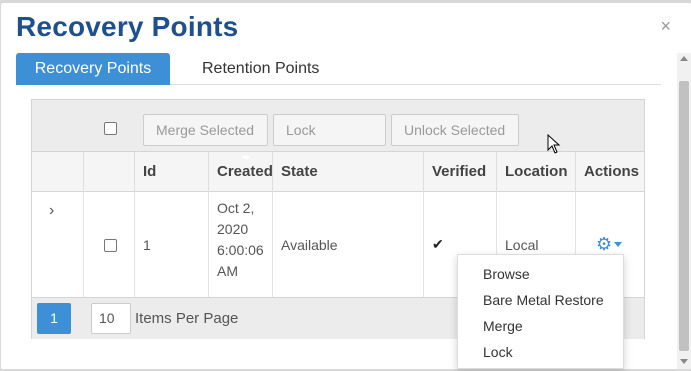  What do you see at coordinates (684, 361) in the screenshot?
I see `scroll-down-icon` at bounding box center [684, 361].